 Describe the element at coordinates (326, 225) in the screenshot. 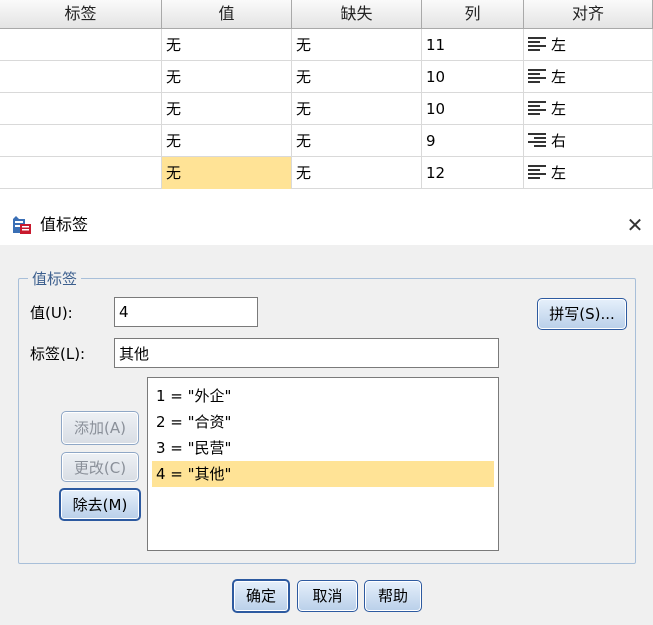

I see `dialog-titlebar: 值标签 ✕` at that location.